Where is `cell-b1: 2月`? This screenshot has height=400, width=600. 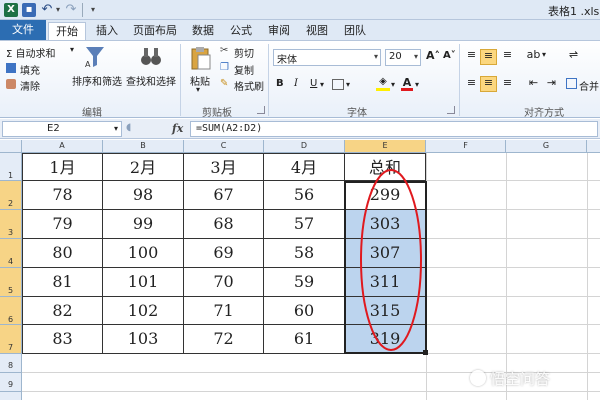
cell-b1: 2月 is located at coordinates (143, 167).